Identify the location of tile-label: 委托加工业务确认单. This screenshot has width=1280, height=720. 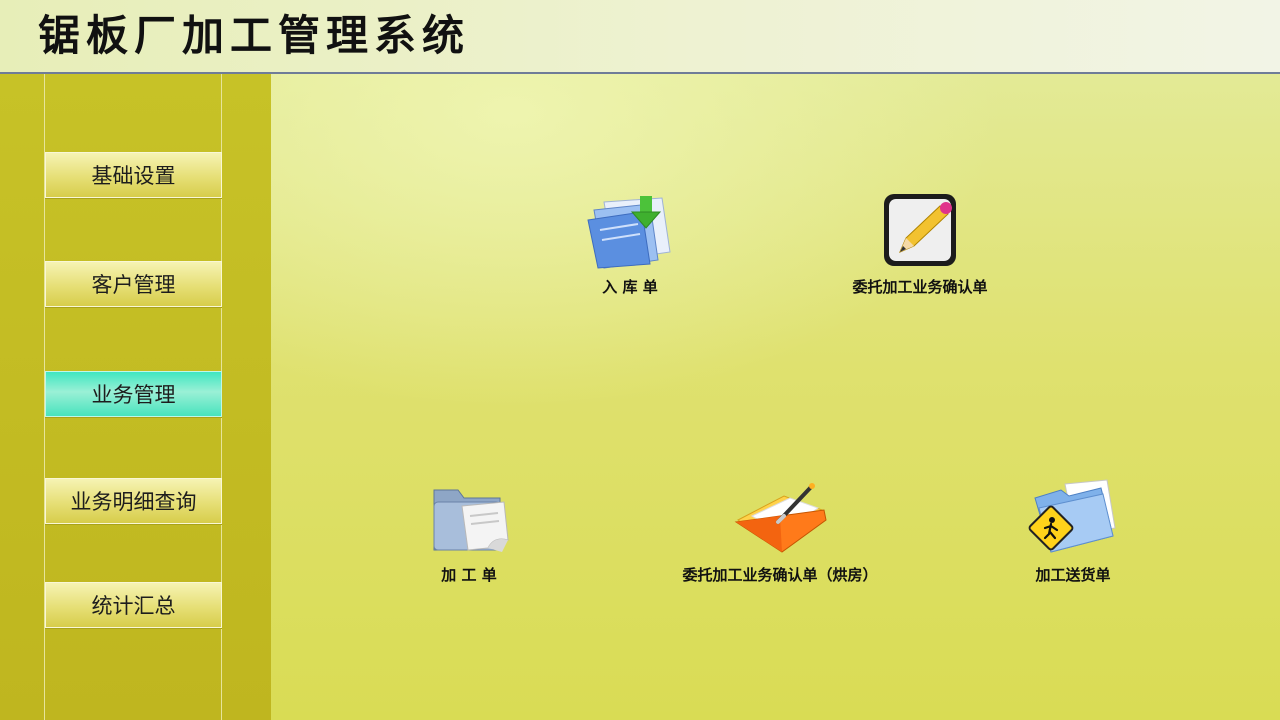
(920, 287).